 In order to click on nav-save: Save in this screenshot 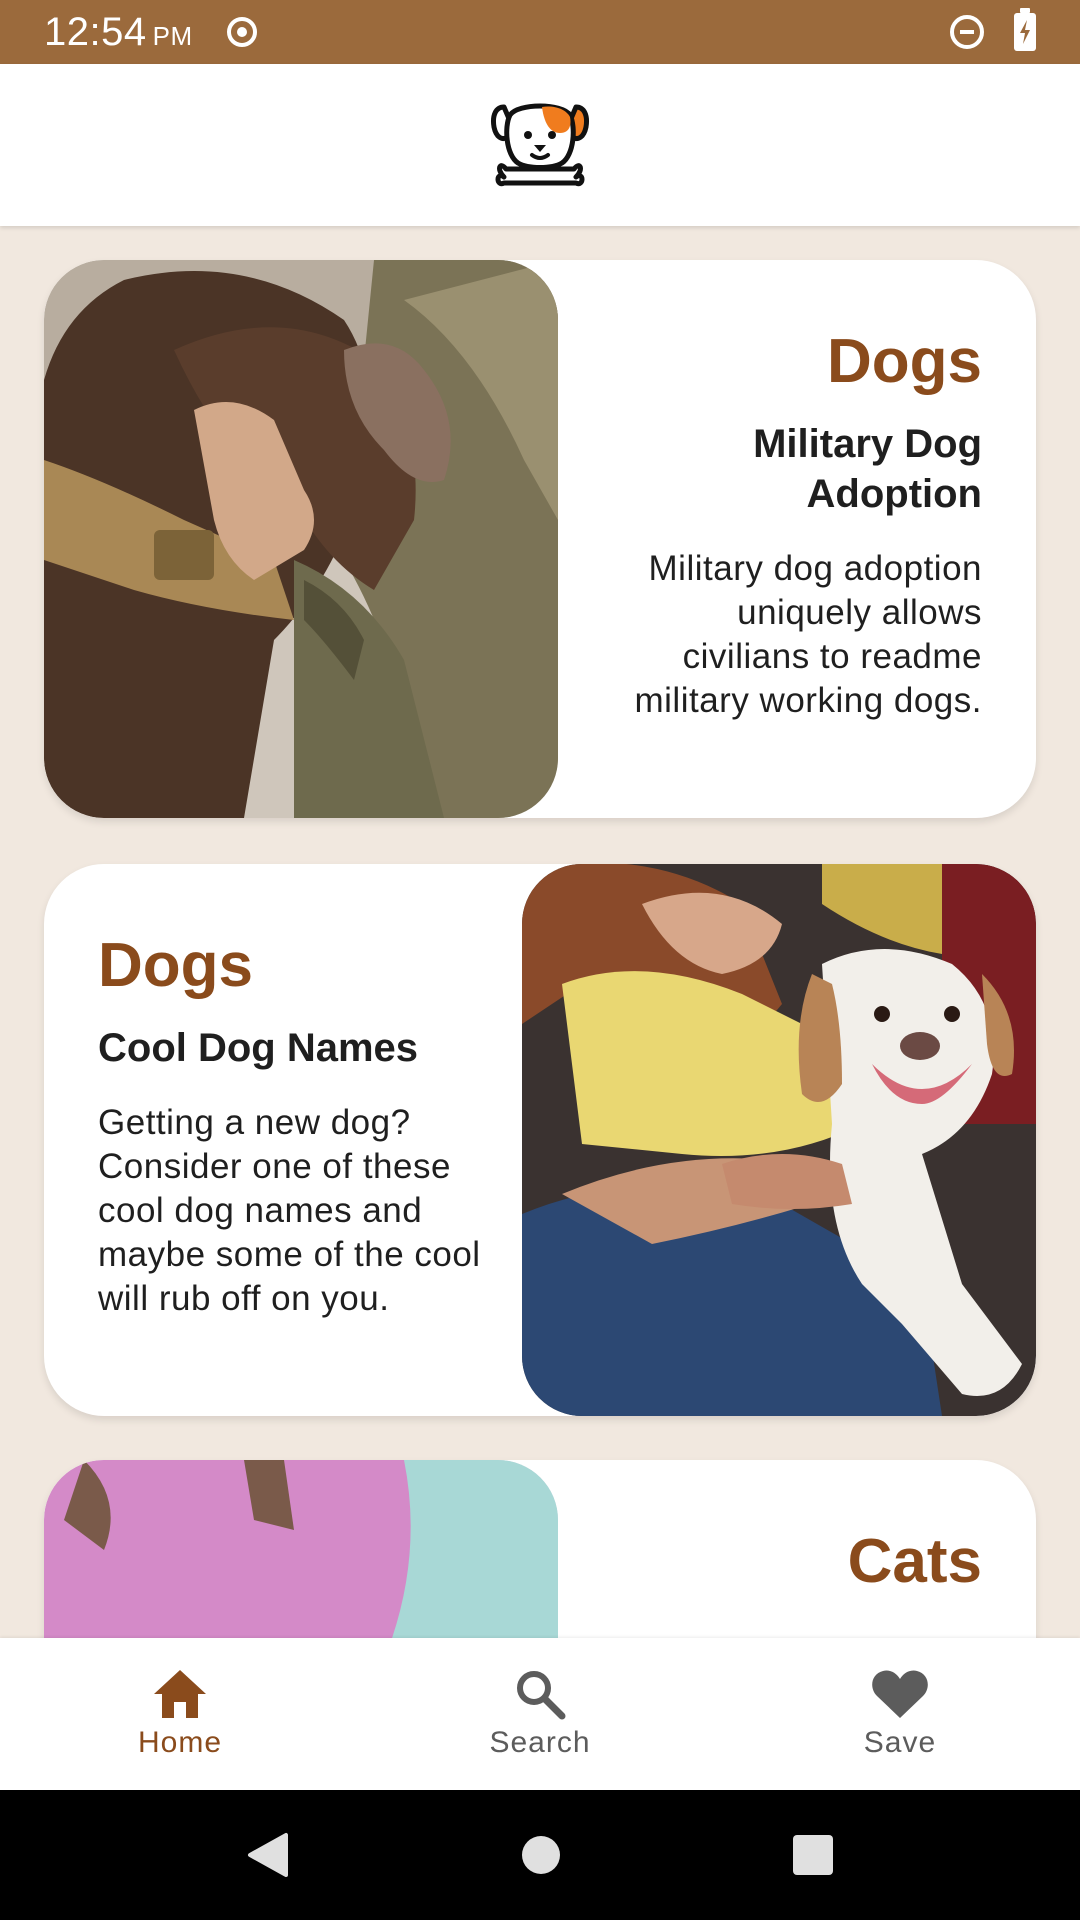, I will do `click(900, 1714)`.